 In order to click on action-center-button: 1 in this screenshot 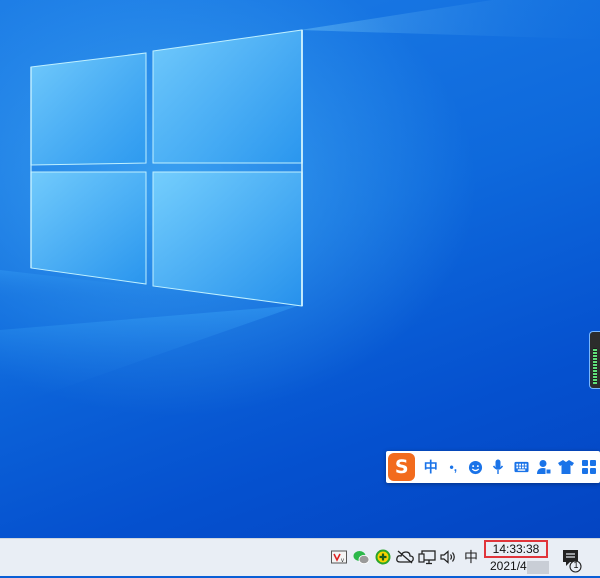, I will do `click(571, 560)`.